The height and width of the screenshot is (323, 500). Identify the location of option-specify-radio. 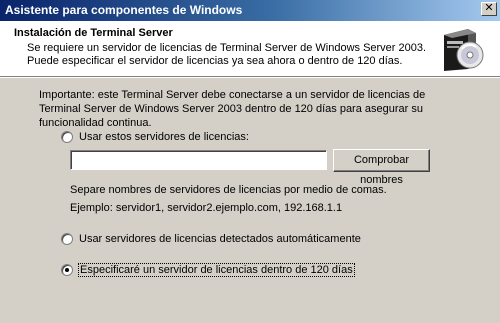
(67, 137).